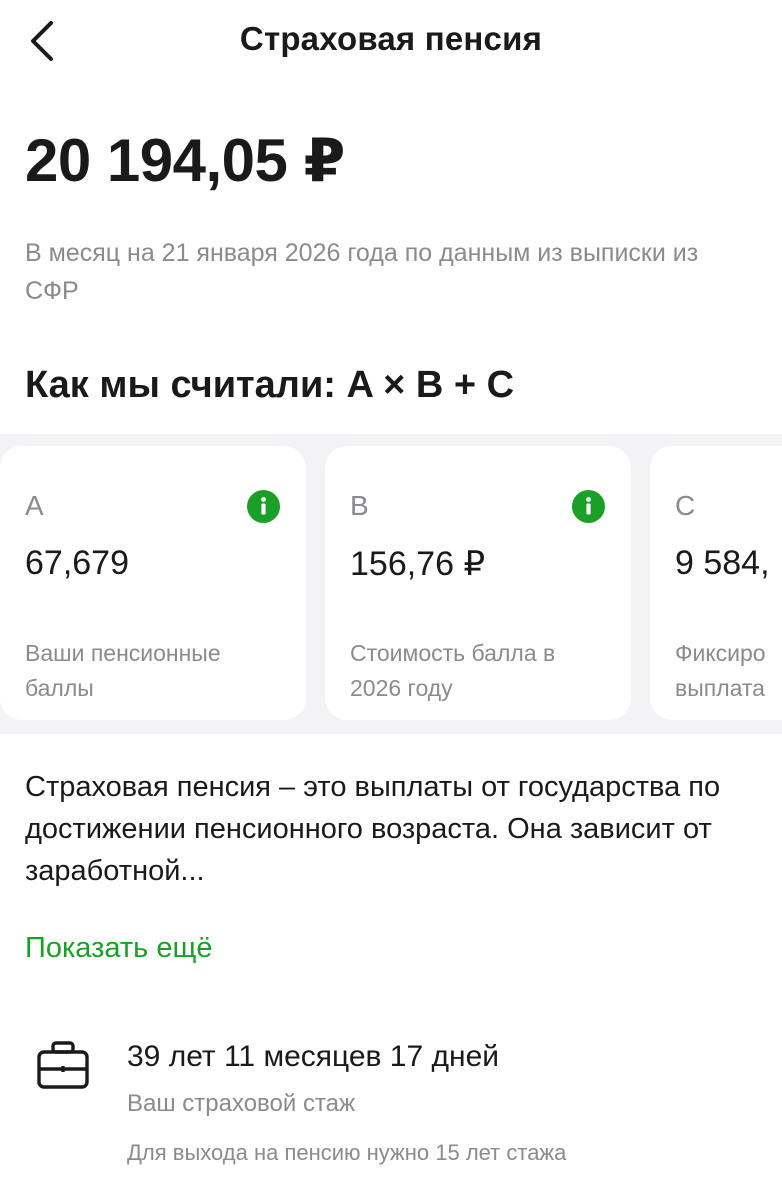  Describe the element at coordinates (347, 1152) in the screenshot. I see `insurance-record-note: Для выхода на пенсию нужно 15 лет стажа` at that location.